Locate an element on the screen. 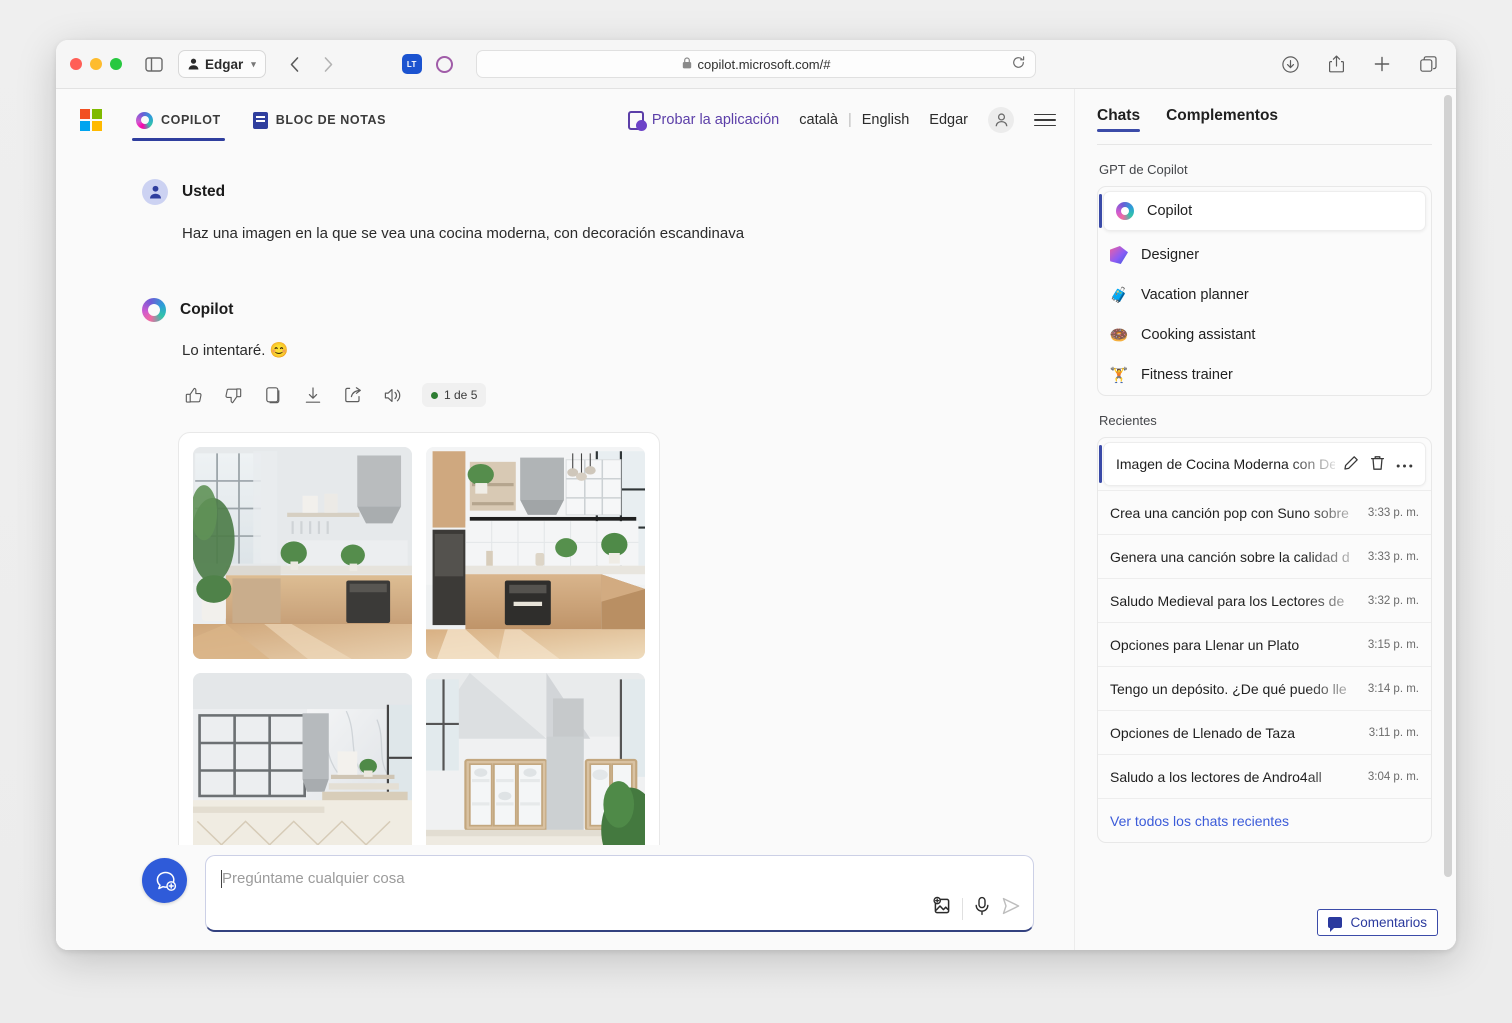  circle-icon is located at coordinates (444, 64).